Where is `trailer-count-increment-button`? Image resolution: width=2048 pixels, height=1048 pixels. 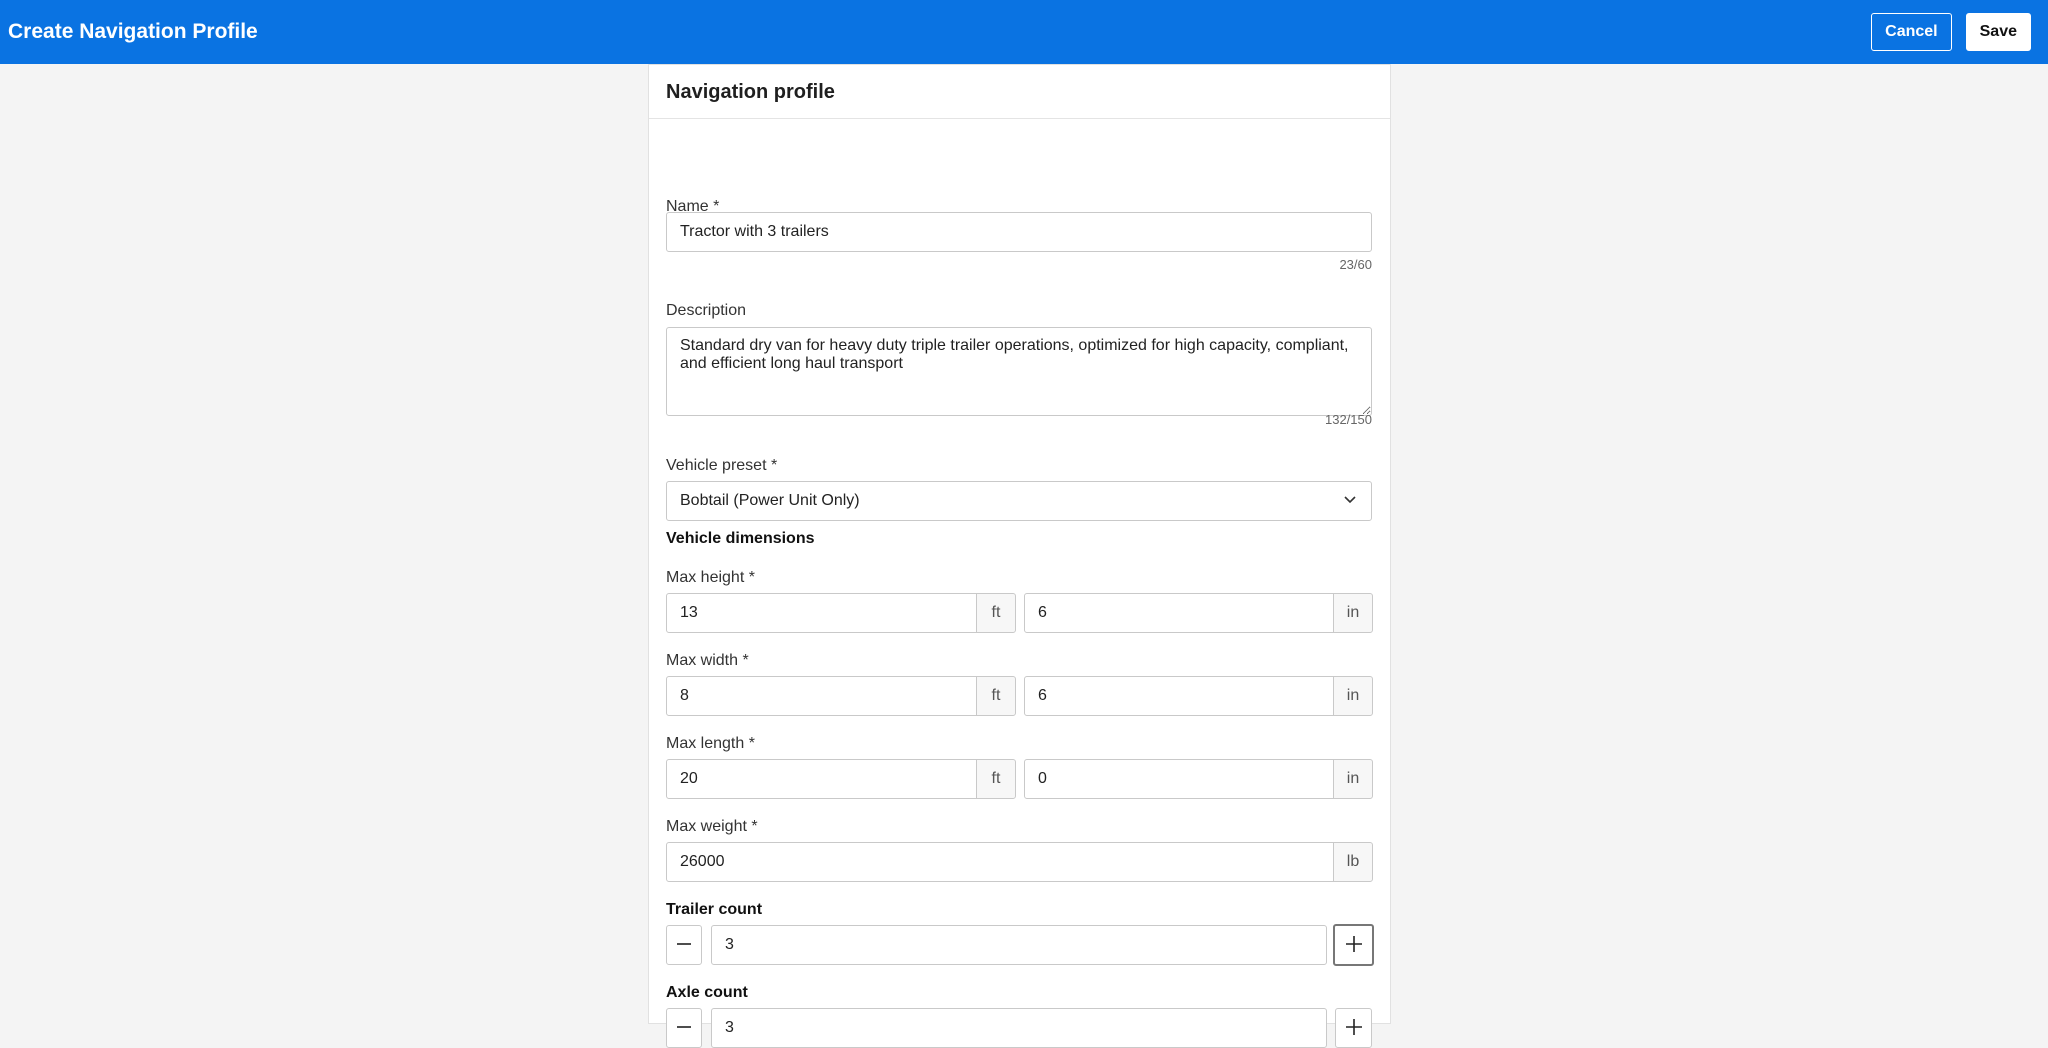 trailer-count-increment-button is located at coordinates (1353, 945).